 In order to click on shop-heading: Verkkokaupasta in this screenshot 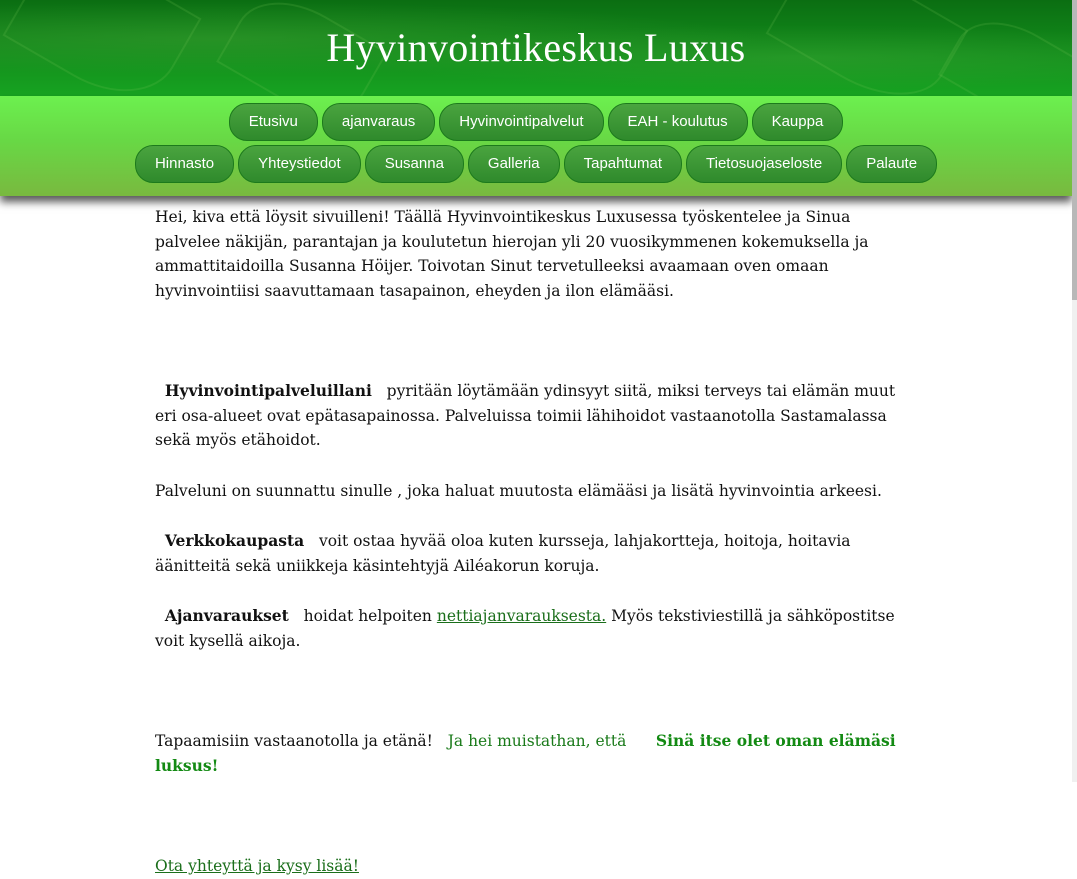, I will do `click(234, 540)`.